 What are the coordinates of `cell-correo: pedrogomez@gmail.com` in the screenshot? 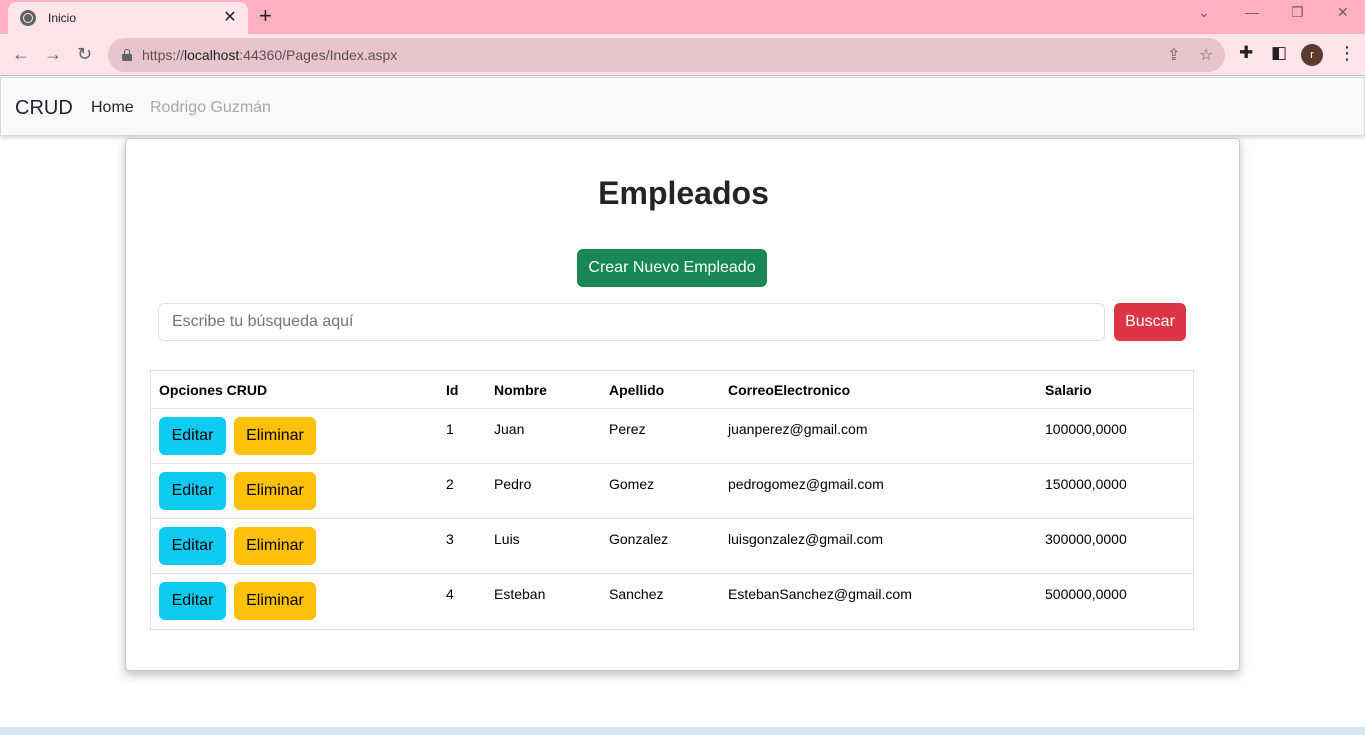 It's located at (806, 484).